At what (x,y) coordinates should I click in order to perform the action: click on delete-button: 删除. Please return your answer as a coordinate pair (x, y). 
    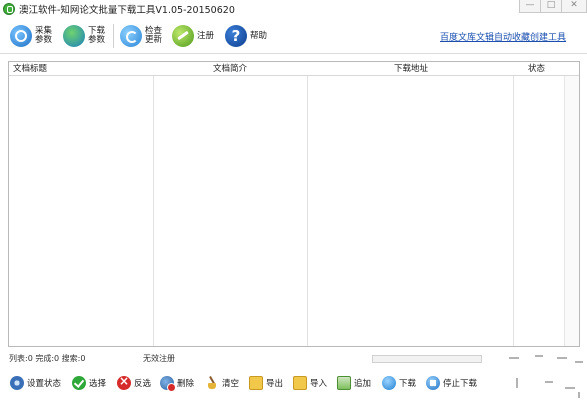
    Looking at the image, I should click on (177, 383).